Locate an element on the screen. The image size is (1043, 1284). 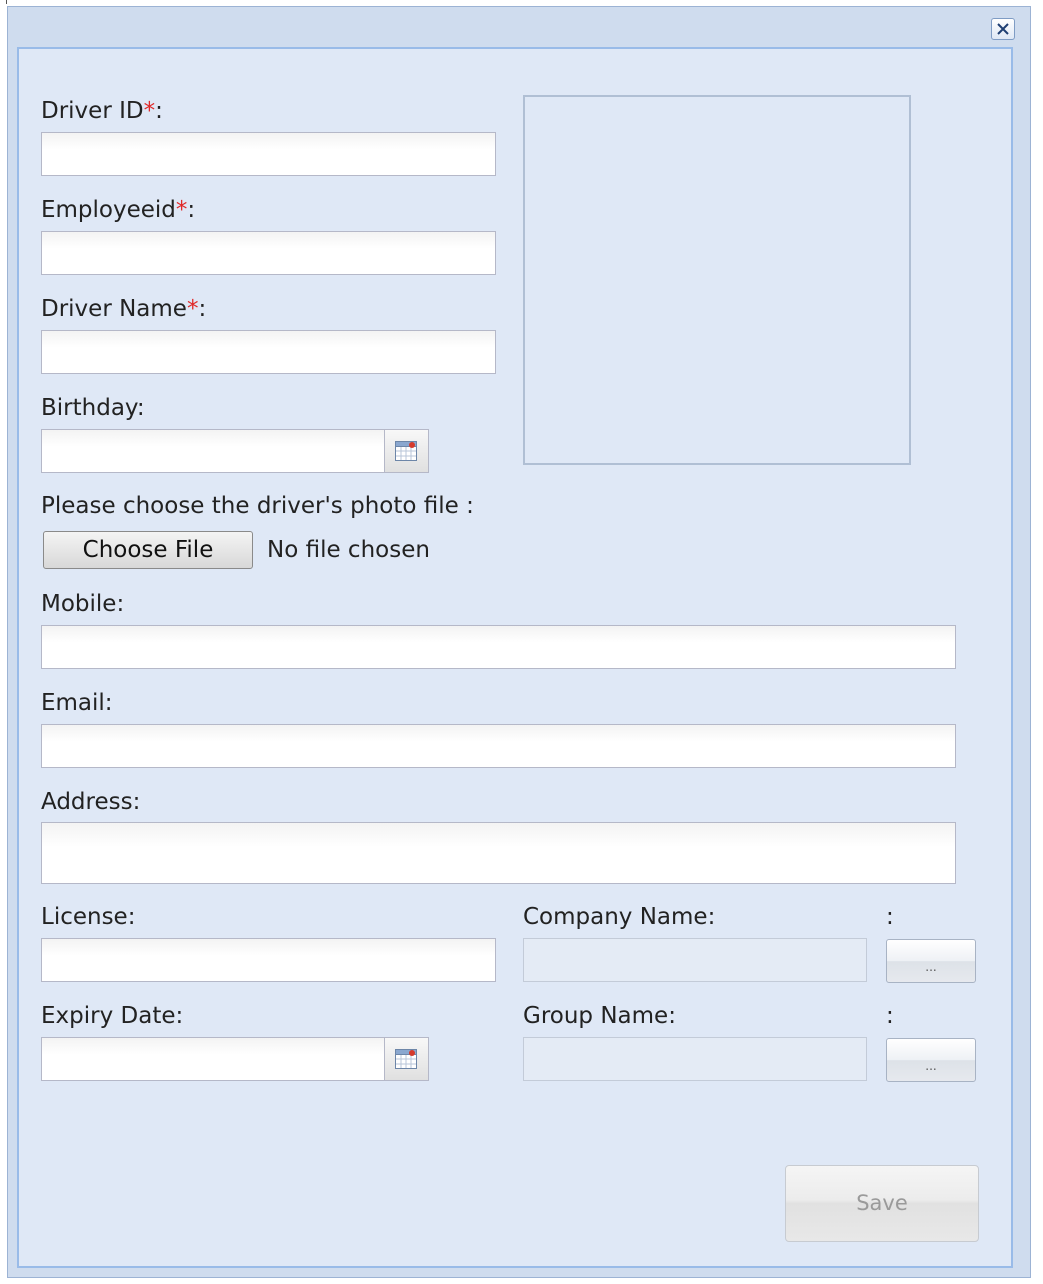
photo-prompt: Please choose the driver's photo file : is located at coordinates (257, 506).